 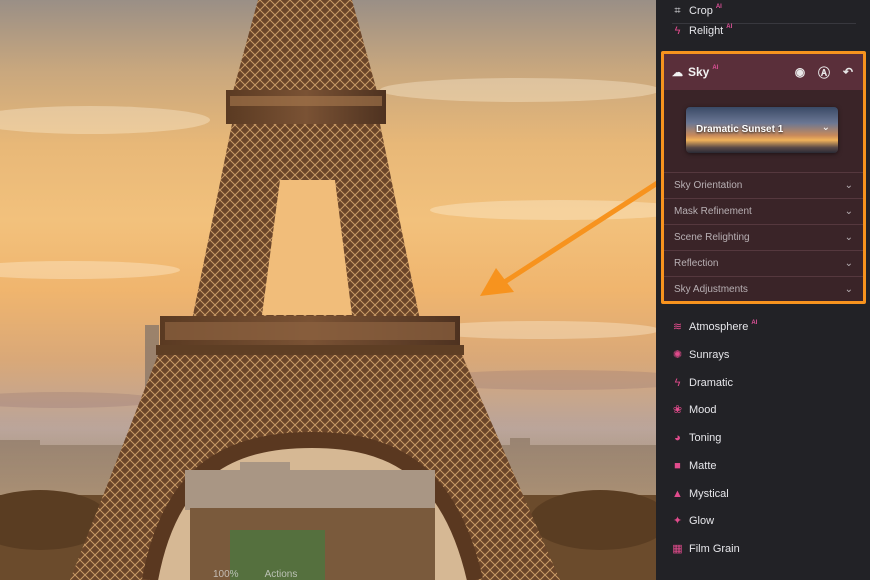 I want to click on mask-brush-icon: Ⓐ, so click(x=824, y=72).